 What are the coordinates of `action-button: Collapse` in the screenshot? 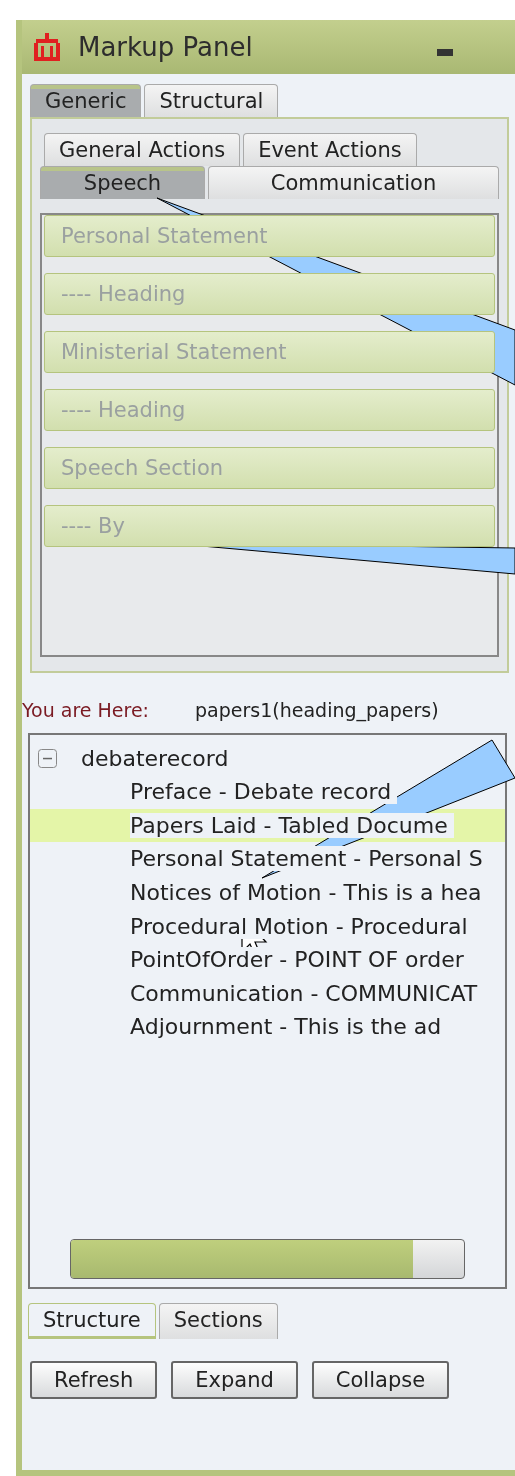 It's located at (380, 1380).